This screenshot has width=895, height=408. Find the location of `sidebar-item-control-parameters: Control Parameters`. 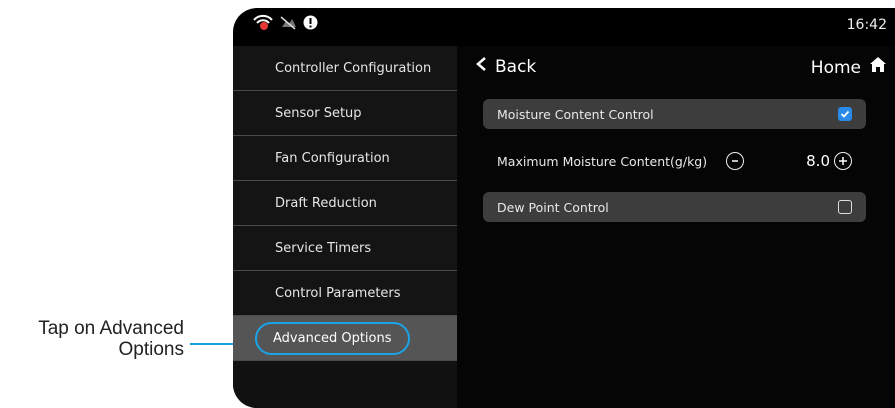

sidebar-item-control-parameters: Control Parameters is located at coordinates (345, 293).